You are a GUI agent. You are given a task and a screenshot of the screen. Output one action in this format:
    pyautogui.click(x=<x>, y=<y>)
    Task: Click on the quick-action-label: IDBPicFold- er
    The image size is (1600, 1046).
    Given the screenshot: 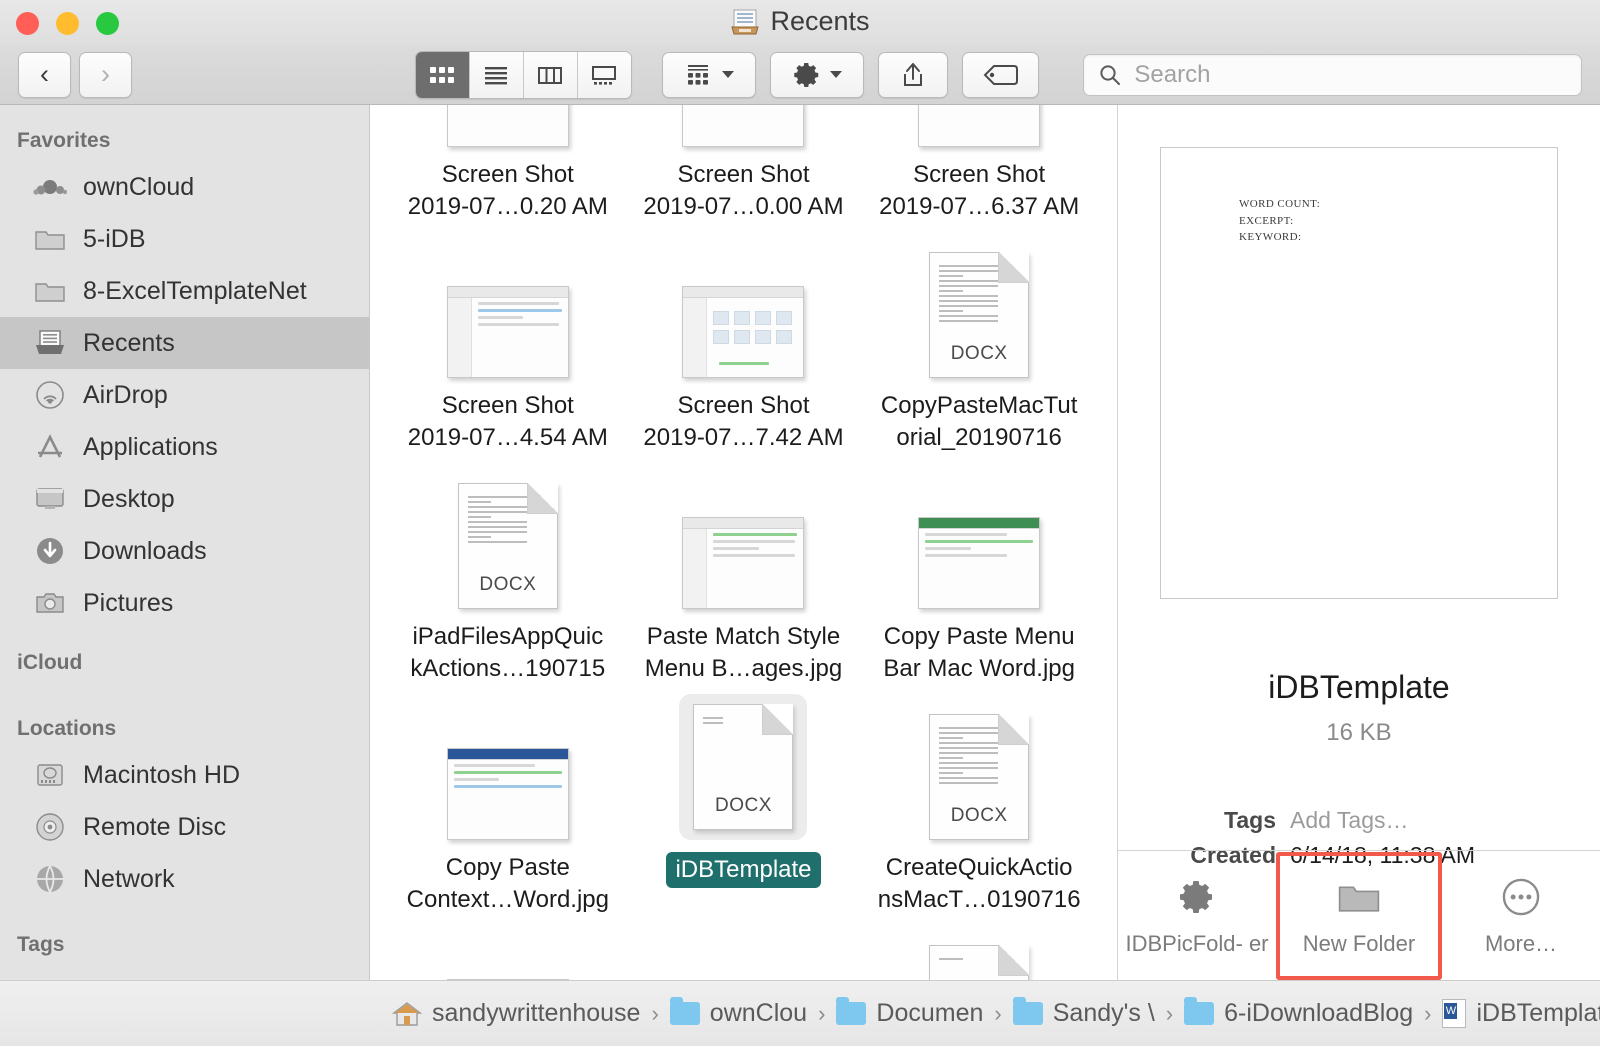 What is the action you would take?
    pyautogui.click(x=1197, y=943)
    